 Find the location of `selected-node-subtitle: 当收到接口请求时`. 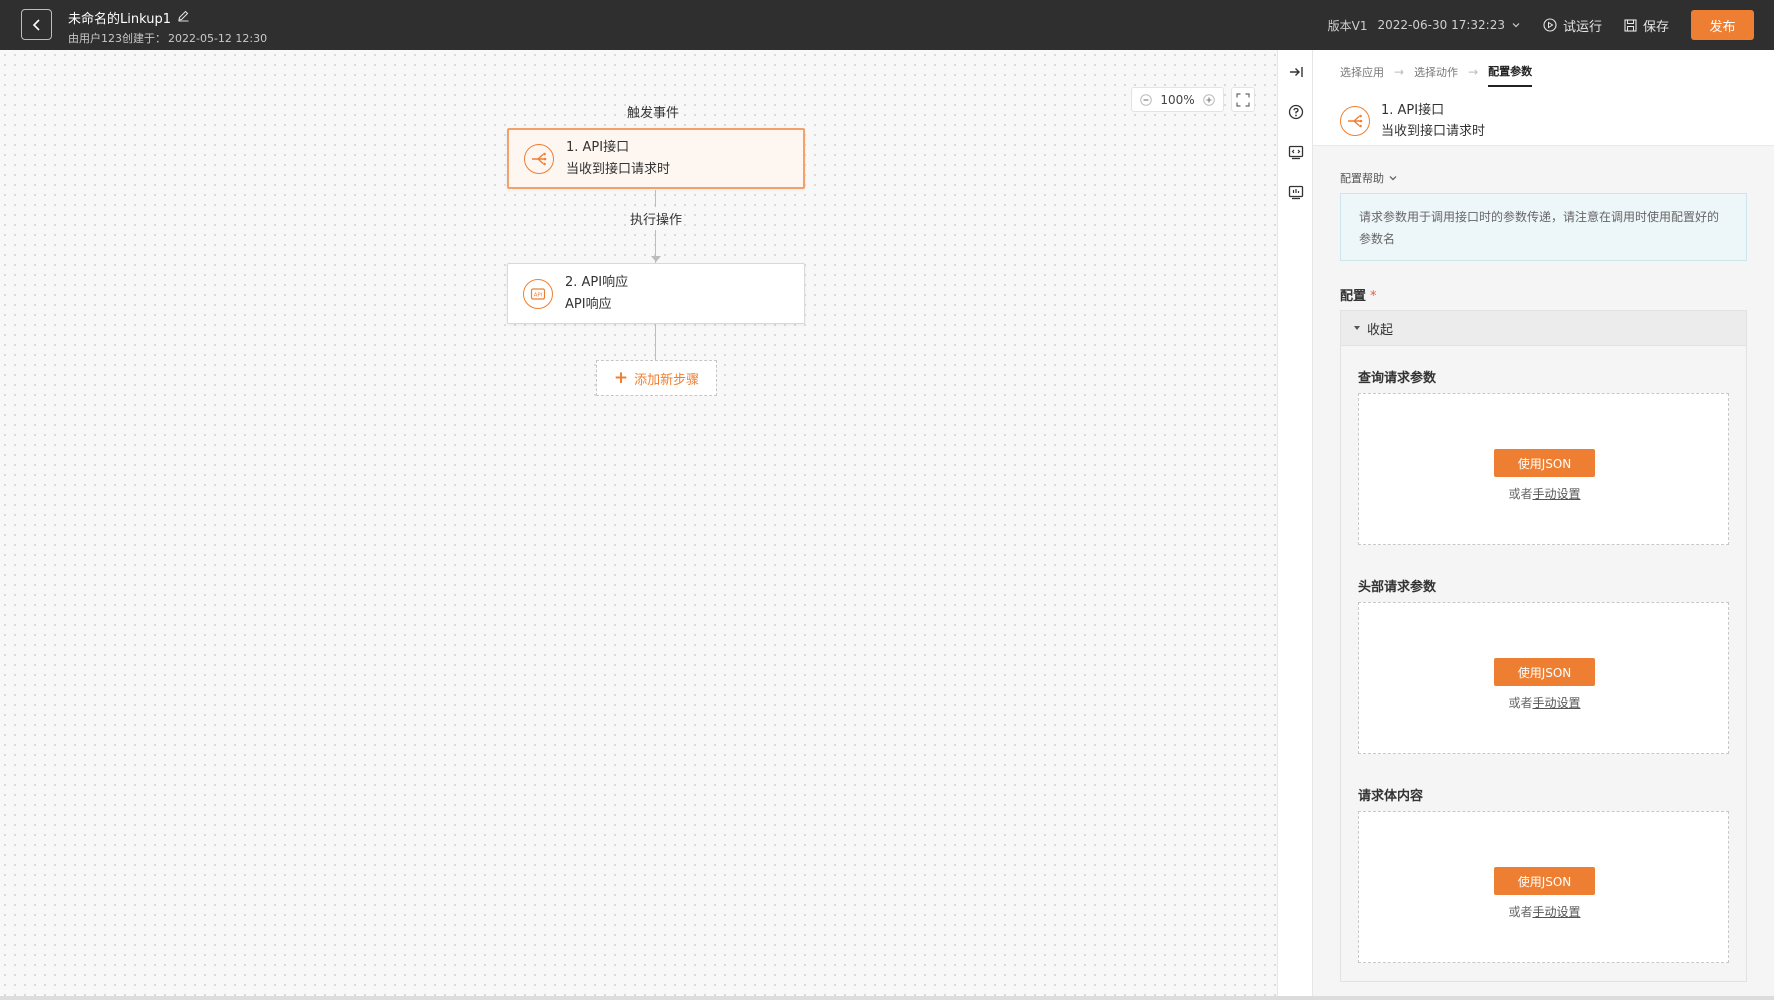

selected-node-subtitle: 当收到接口请求时 is located at coordinates (1433, 131).